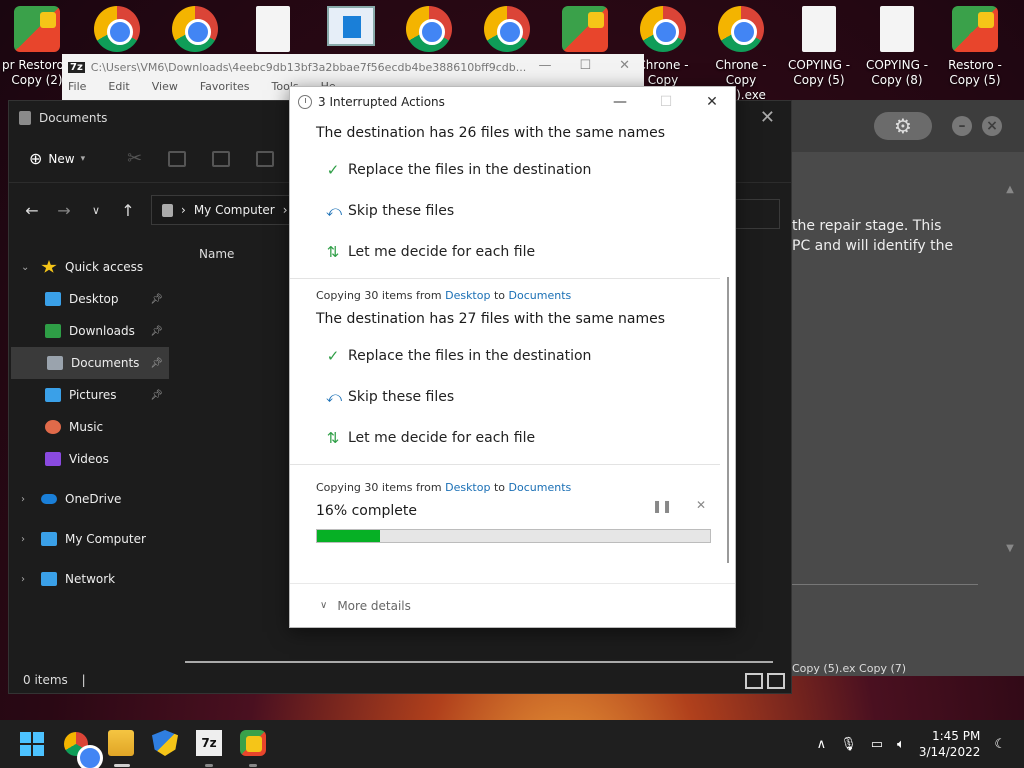  I want to click on cancel-icon: ✕, so click(701, 505).